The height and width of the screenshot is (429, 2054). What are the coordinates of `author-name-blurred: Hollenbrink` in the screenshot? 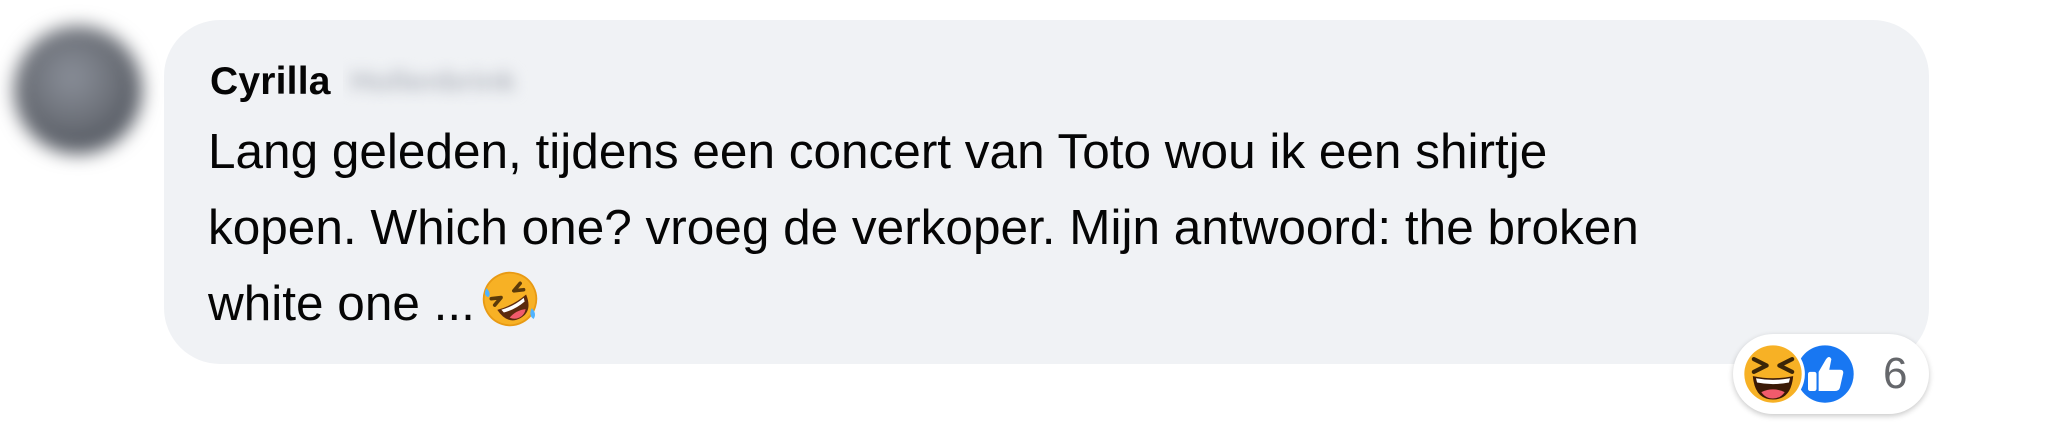 It's located at (433, 81).